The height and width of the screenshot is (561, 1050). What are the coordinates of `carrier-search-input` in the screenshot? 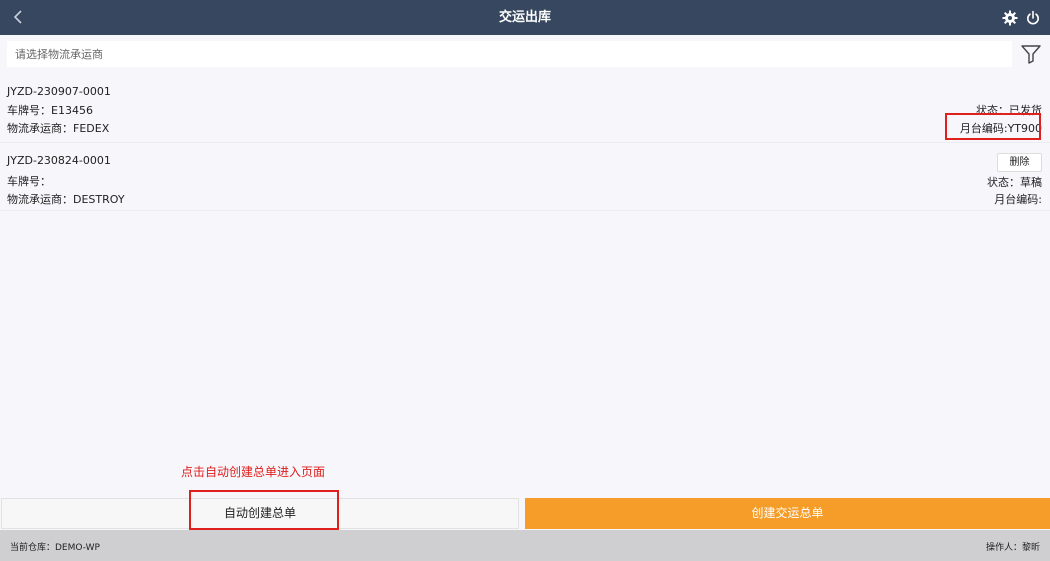 It's located at (509, 54).